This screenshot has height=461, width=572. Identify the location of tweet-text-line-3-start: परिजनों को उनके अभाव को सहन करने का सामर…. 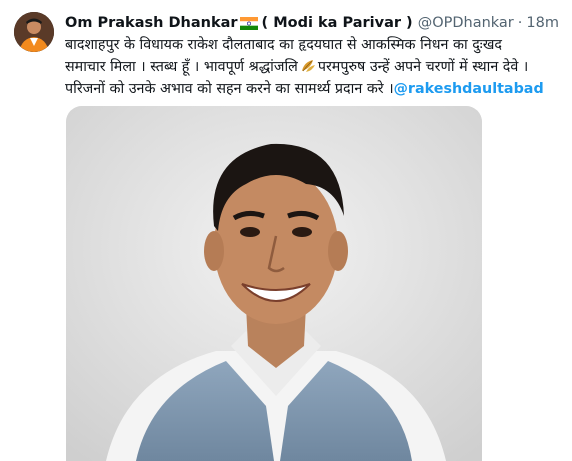
(229, 89).